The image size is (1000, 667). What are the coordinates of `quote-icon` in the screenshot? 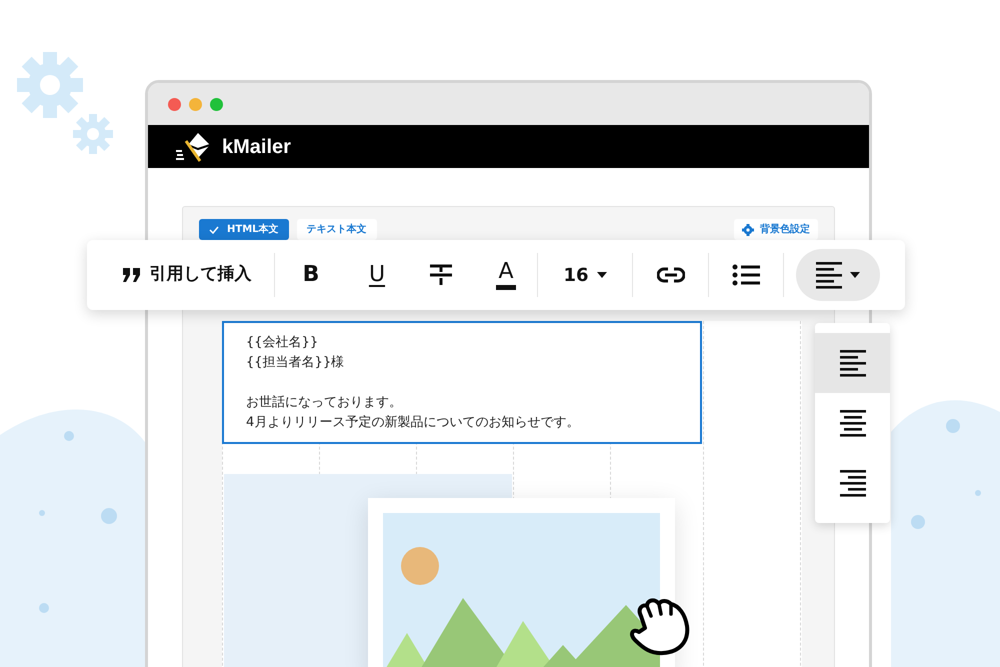 It's located at (132, 275).